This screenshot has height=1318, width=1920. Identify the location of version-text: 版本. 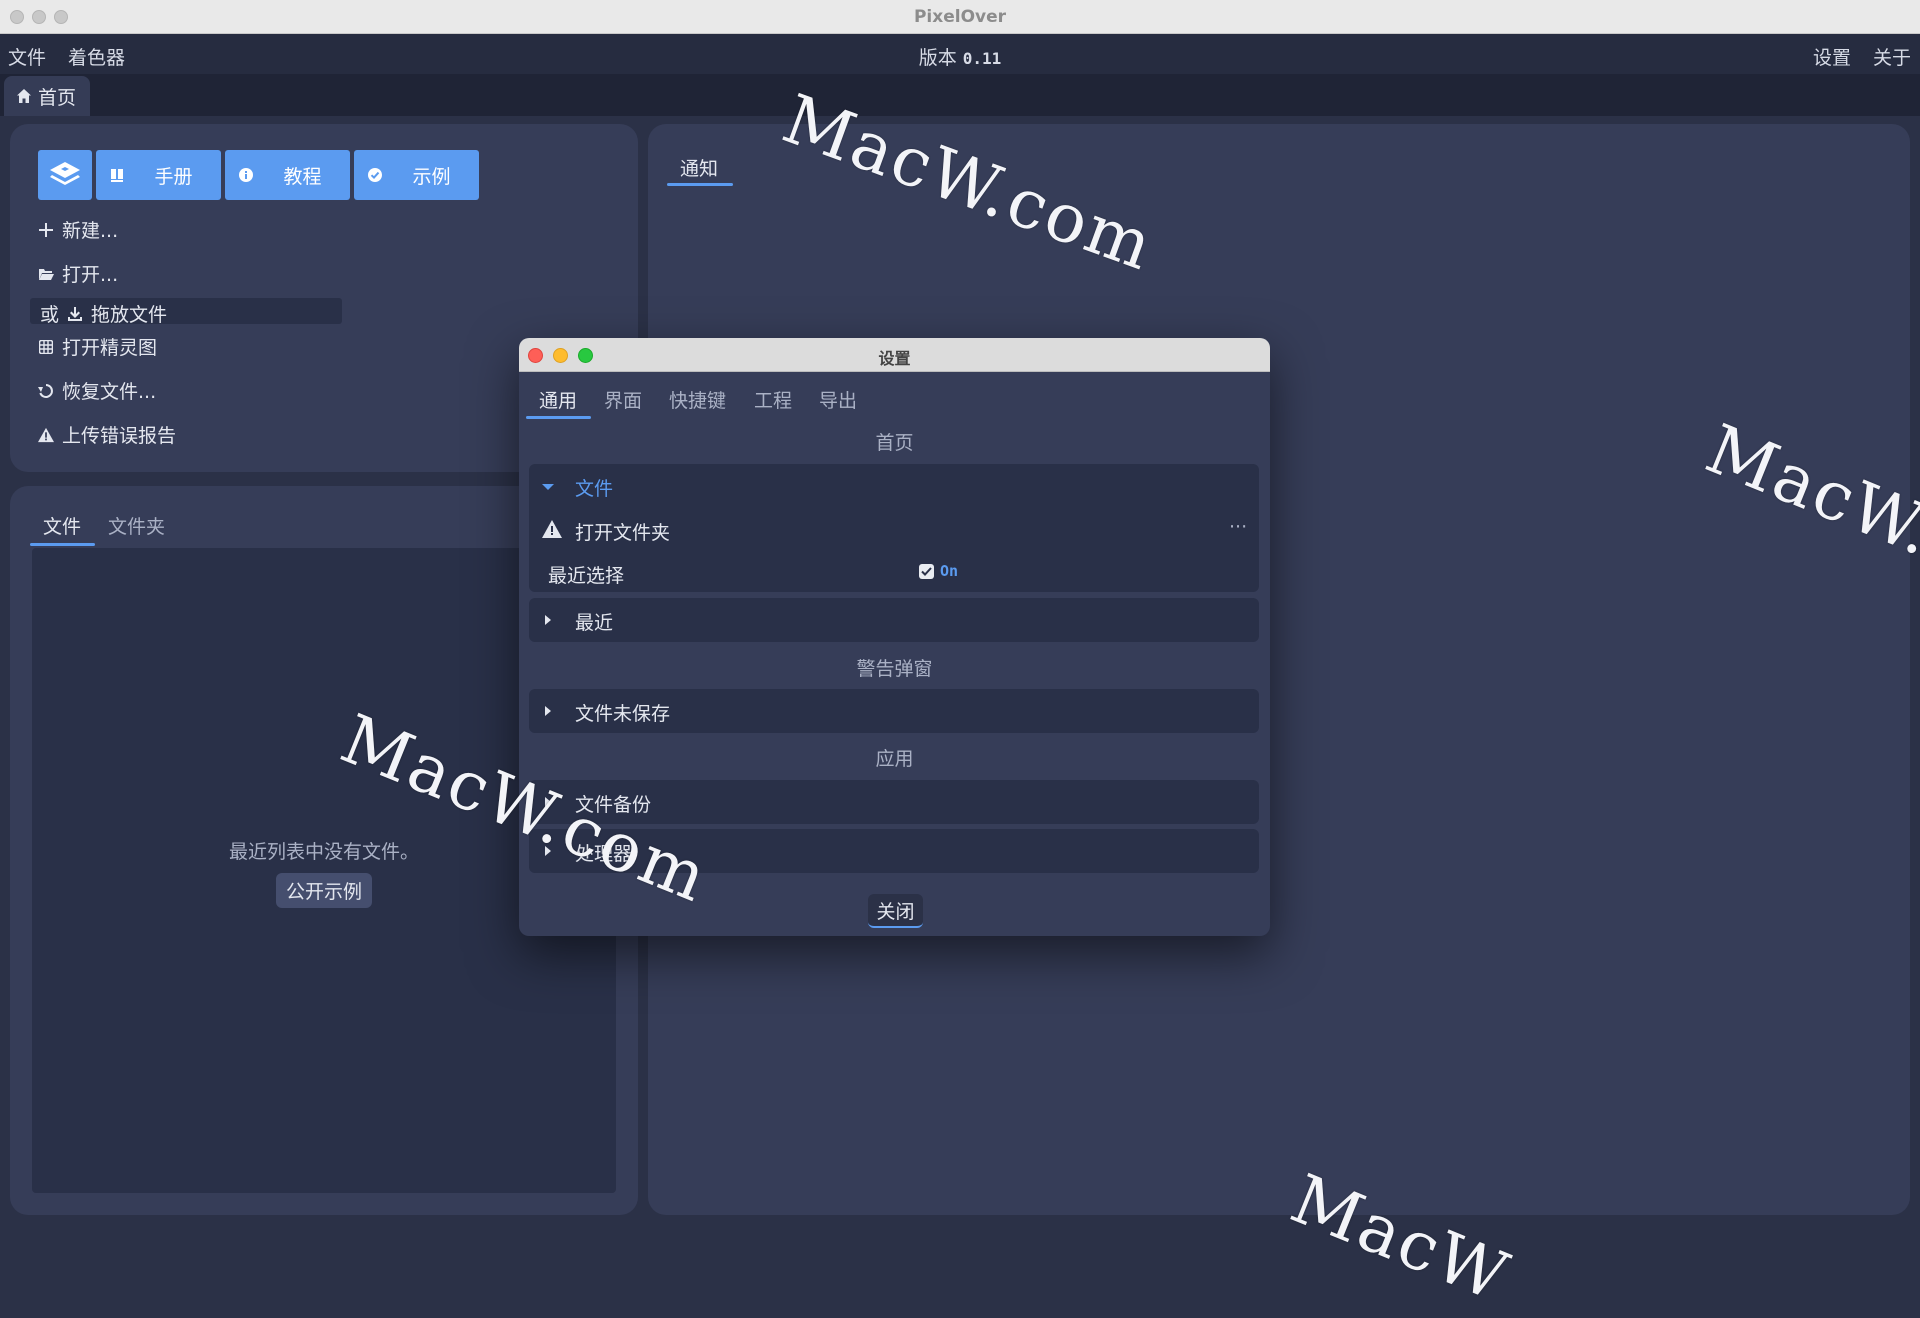
(937, 58).